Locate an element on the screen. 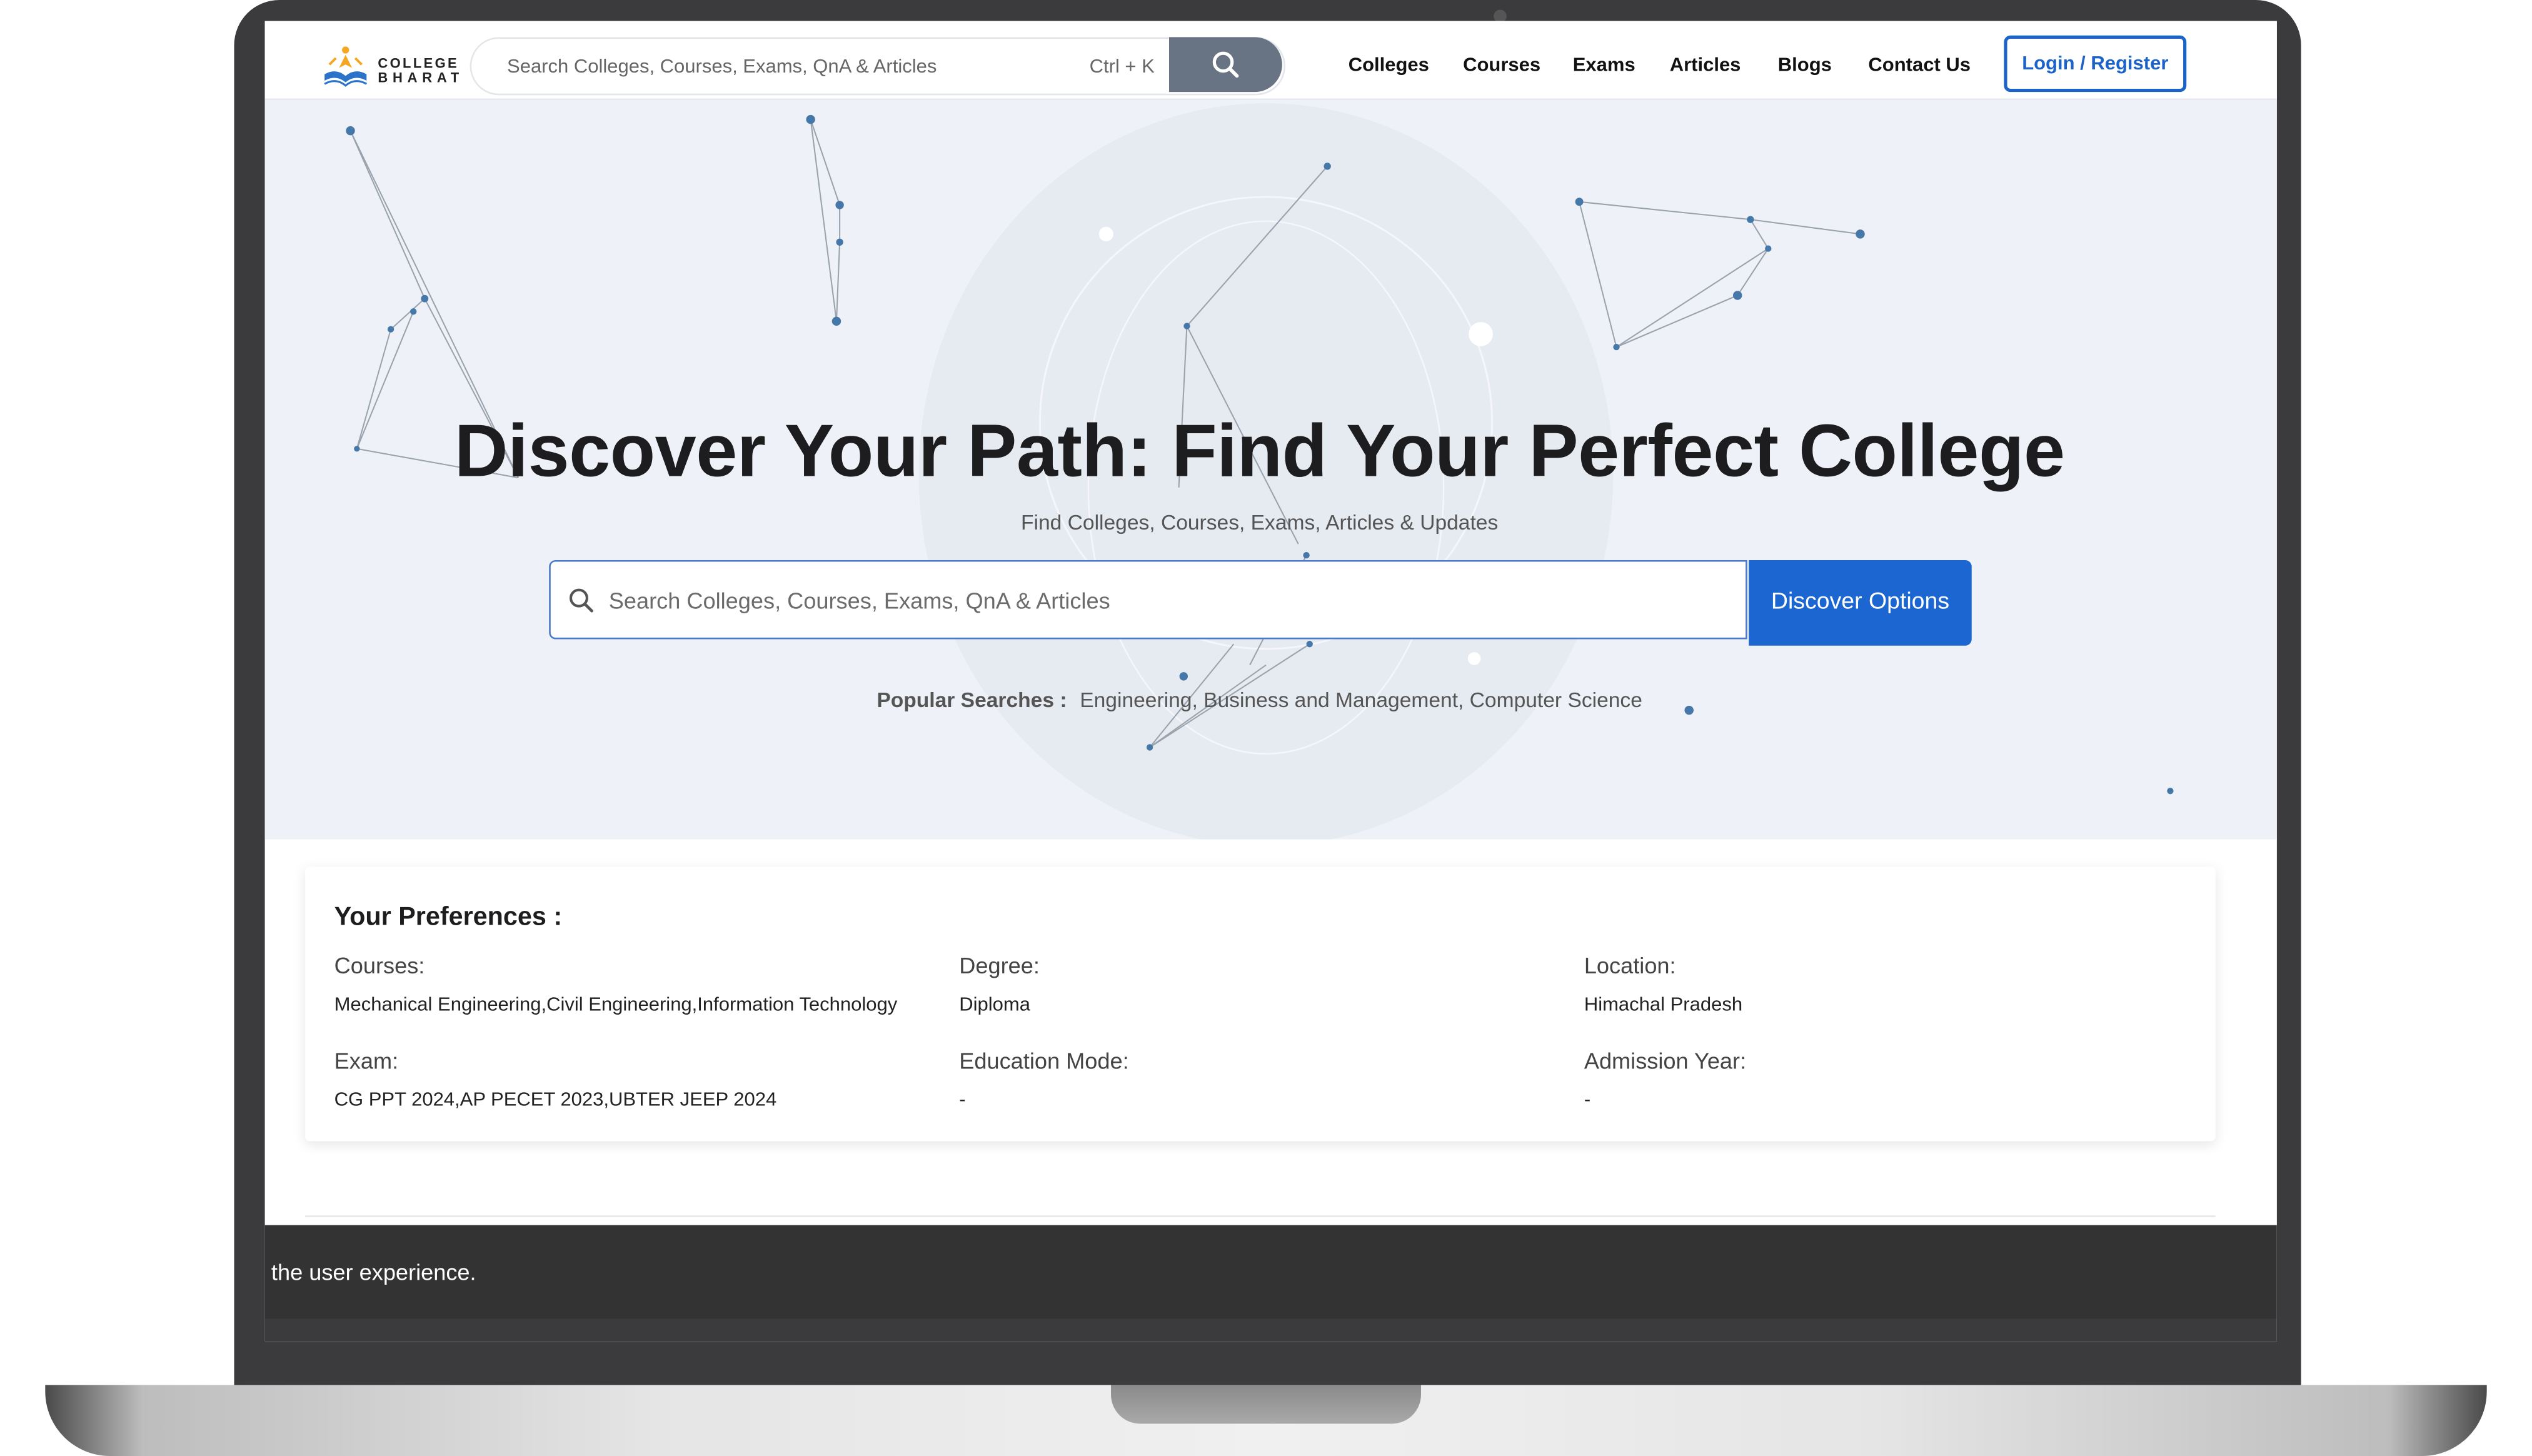  nav-link-contact-us: Contact Us is located at coordinates (1919, 64).